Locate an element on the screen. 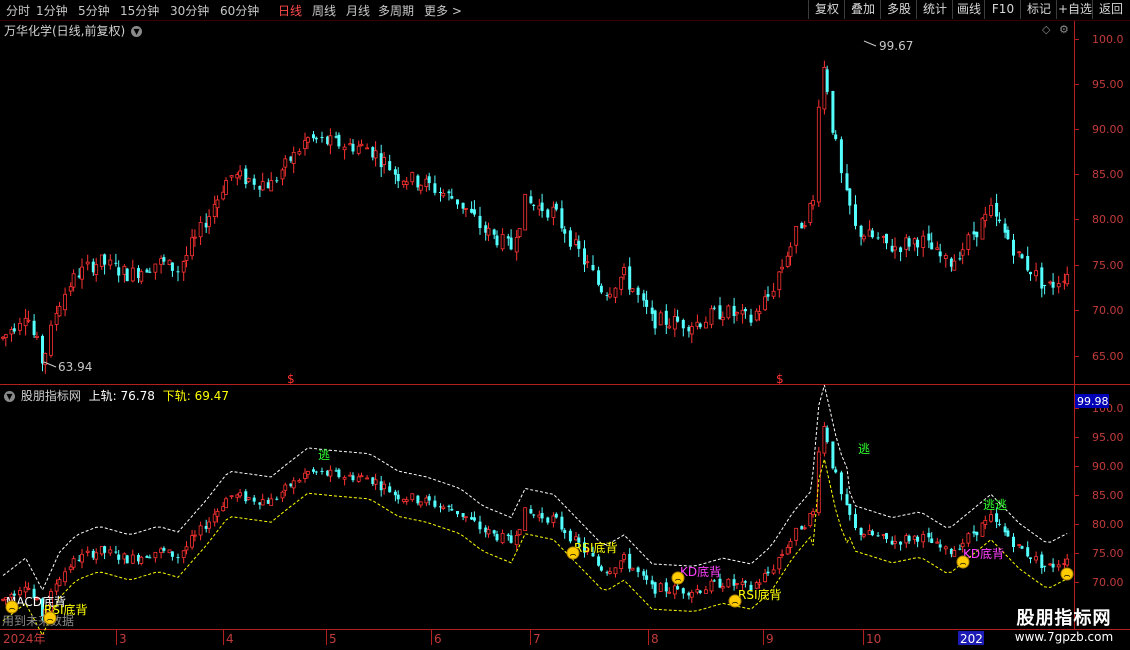  future-data-note: 用到未来数据 is located at coordinates (38, 620).